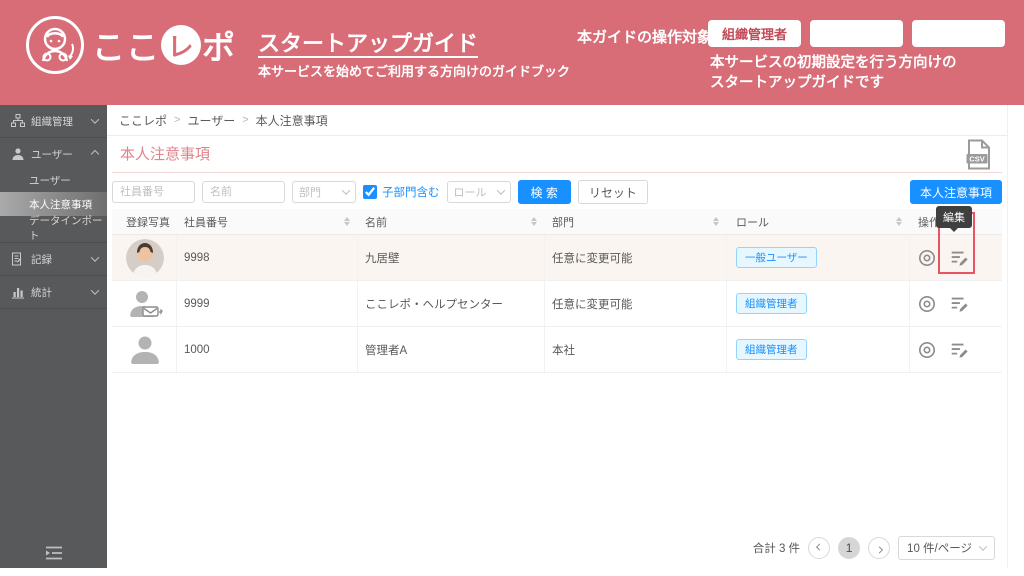  Describe the element at coordinates (145, 304) in the screenshot. I see `avatar-placeholder-mail` at that location.